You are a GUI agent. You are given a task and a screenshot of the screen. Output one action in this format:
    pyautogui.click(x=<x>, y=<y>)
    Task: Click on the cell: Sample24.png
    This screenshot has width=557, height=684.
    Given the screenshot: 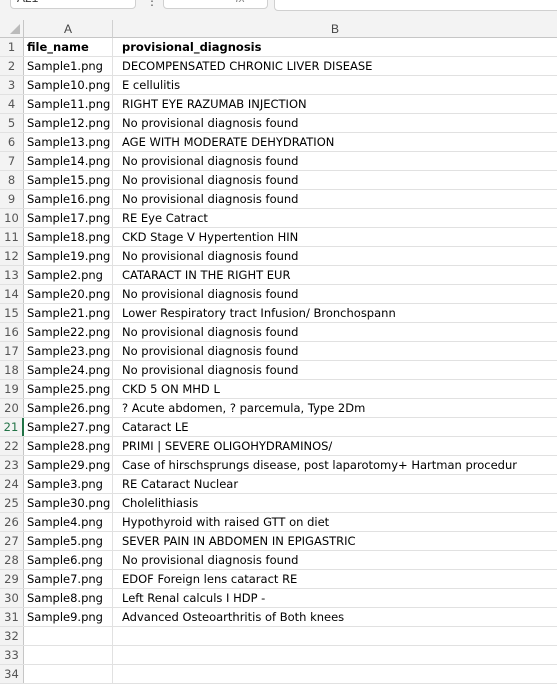 What is the action you would take?
    pyautogui.click(x=68, y=370)
    